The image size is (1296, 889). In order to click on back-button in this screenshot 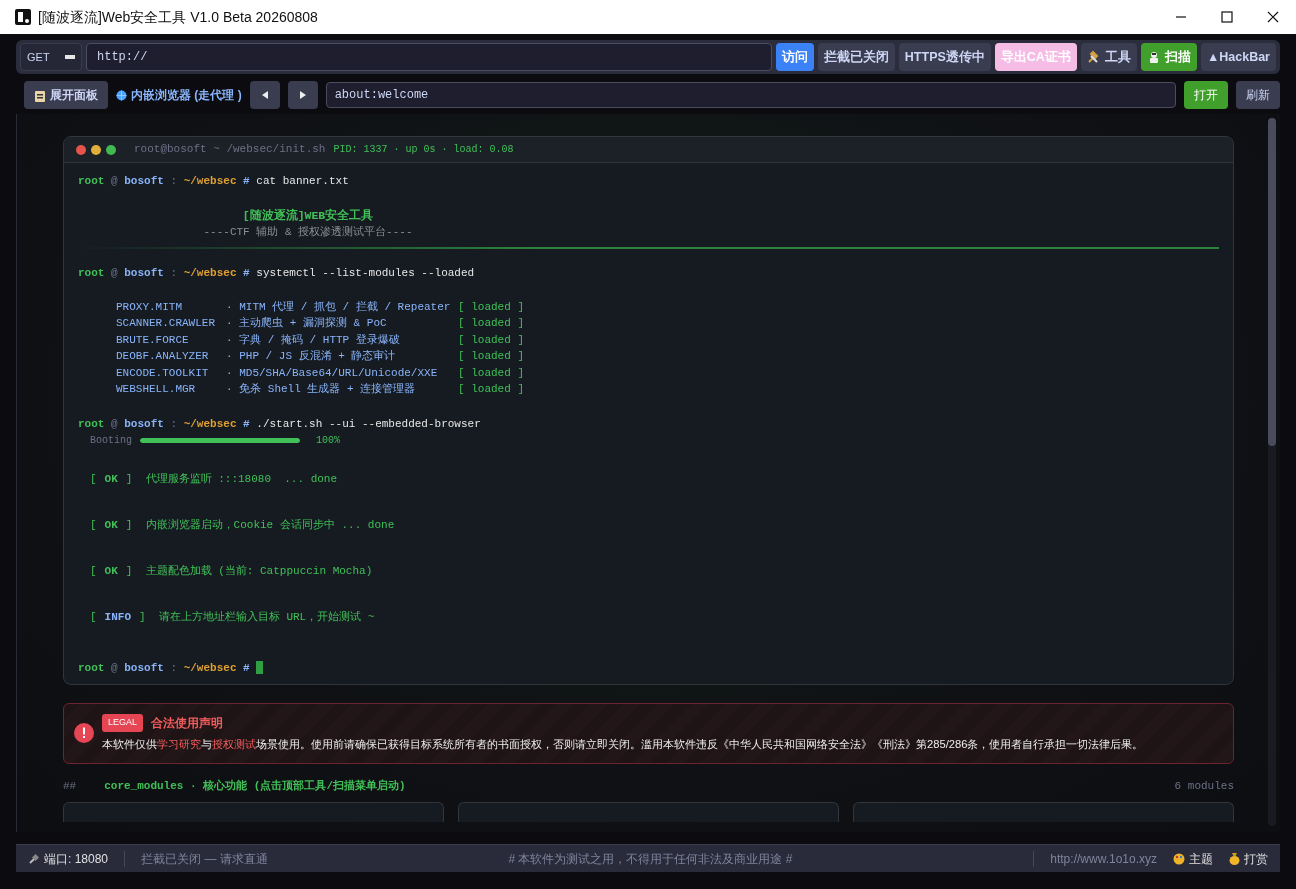, I will do `click(264, 95)`.